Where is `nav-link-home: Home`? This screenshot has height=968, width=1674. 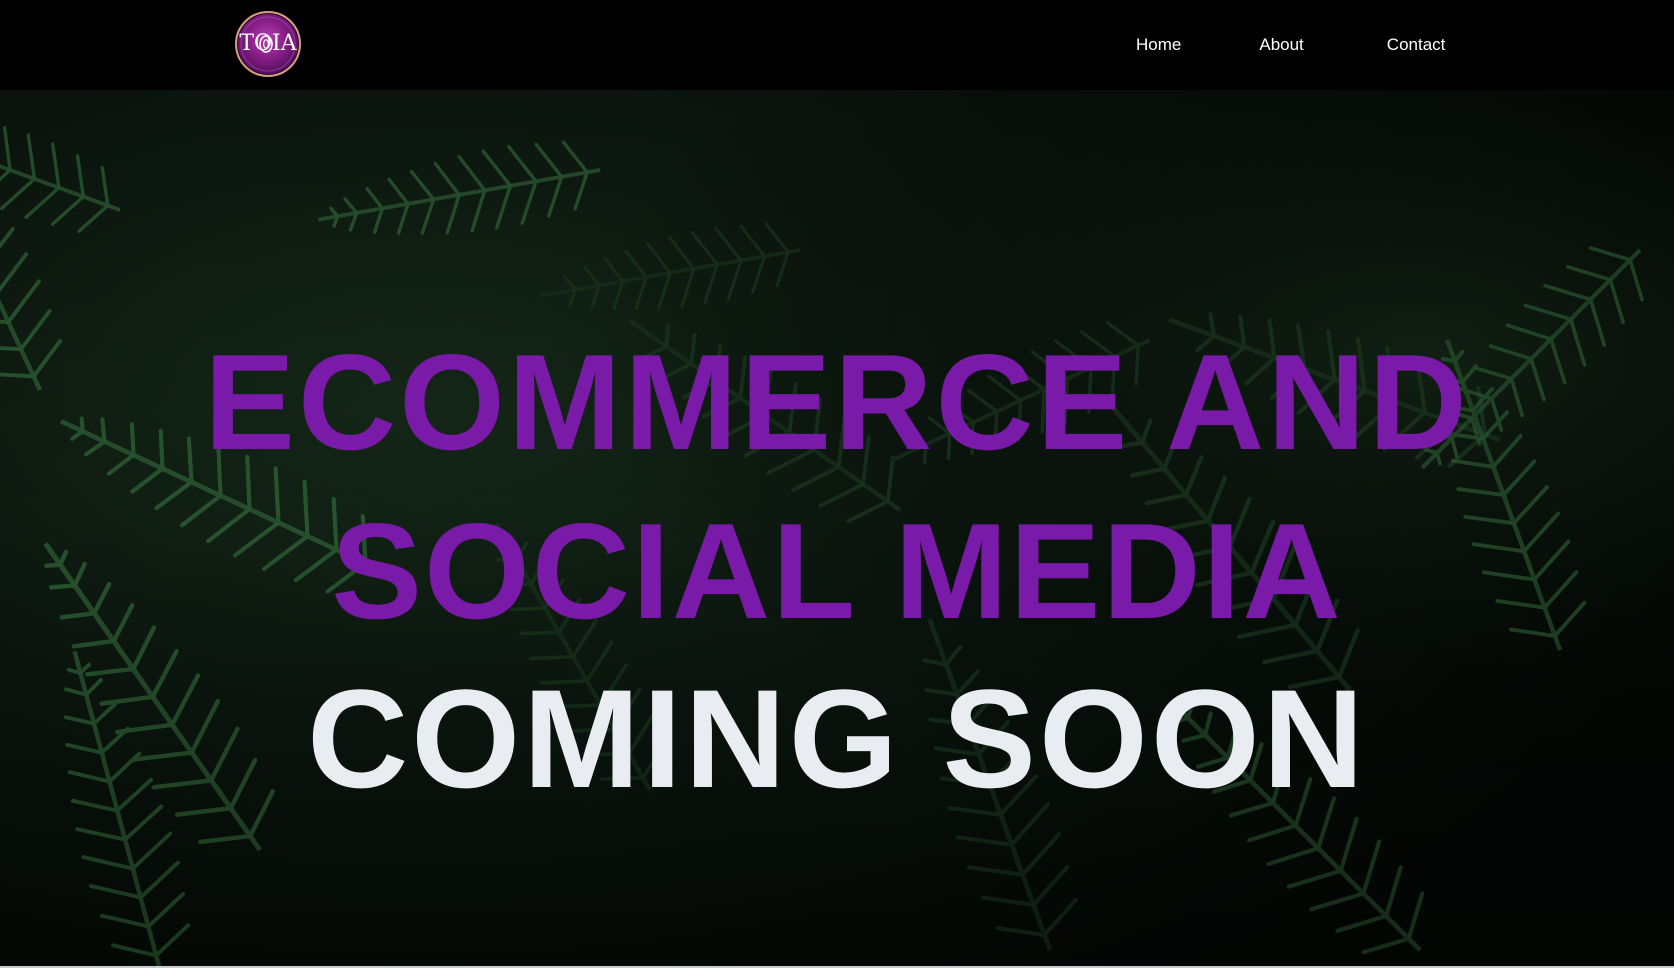 nav-link-home: Home is located at coordinates (1158, 45).